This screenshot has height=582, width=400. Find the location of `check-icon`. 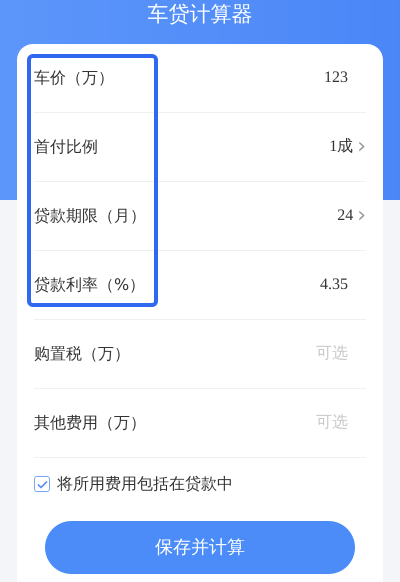

check-icon is located at coordinates (42, 484).